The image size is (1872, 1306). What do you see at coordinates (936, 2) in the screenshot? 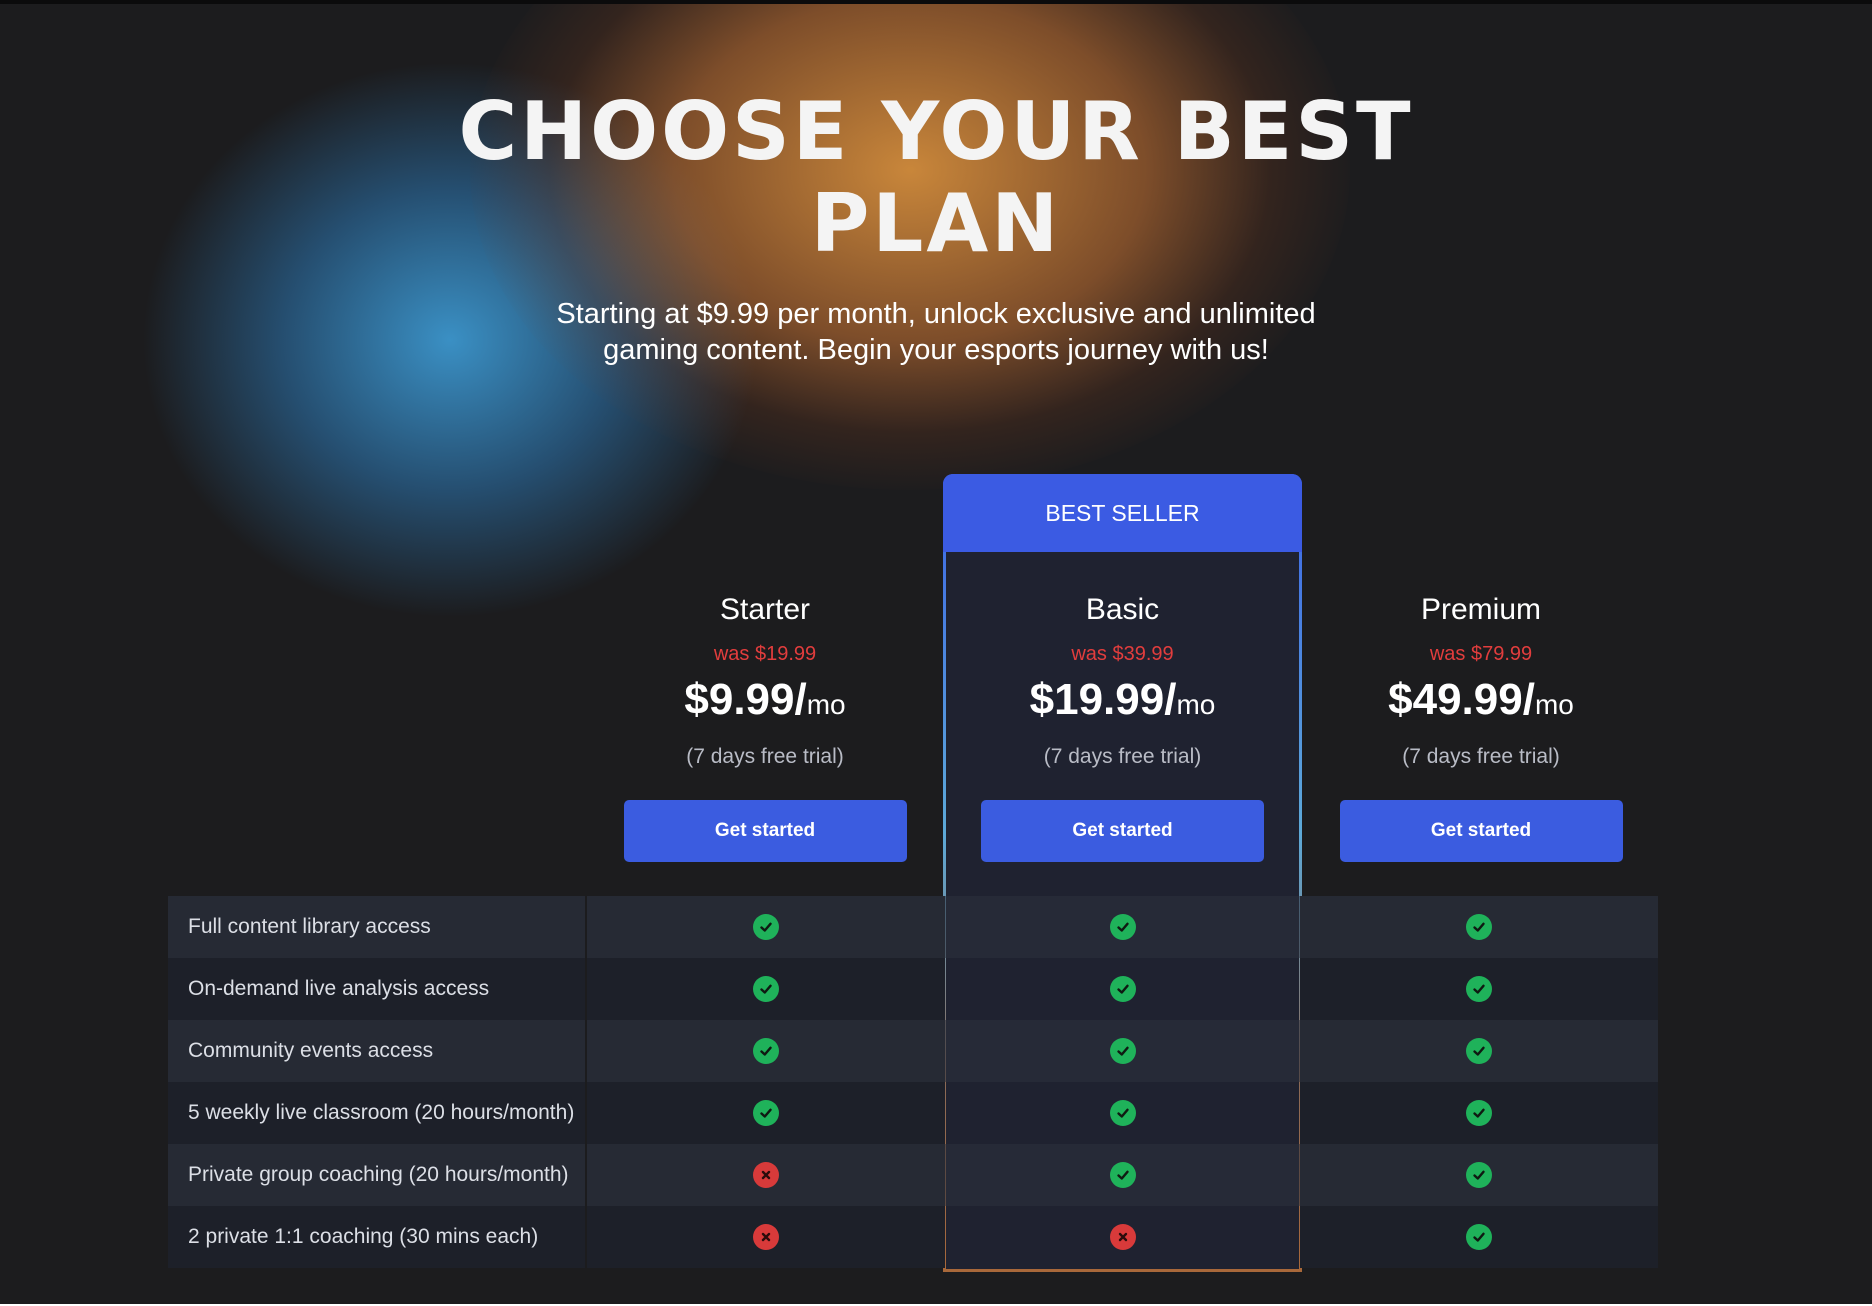
I see `top-divider` at bounding box center [936, 2].